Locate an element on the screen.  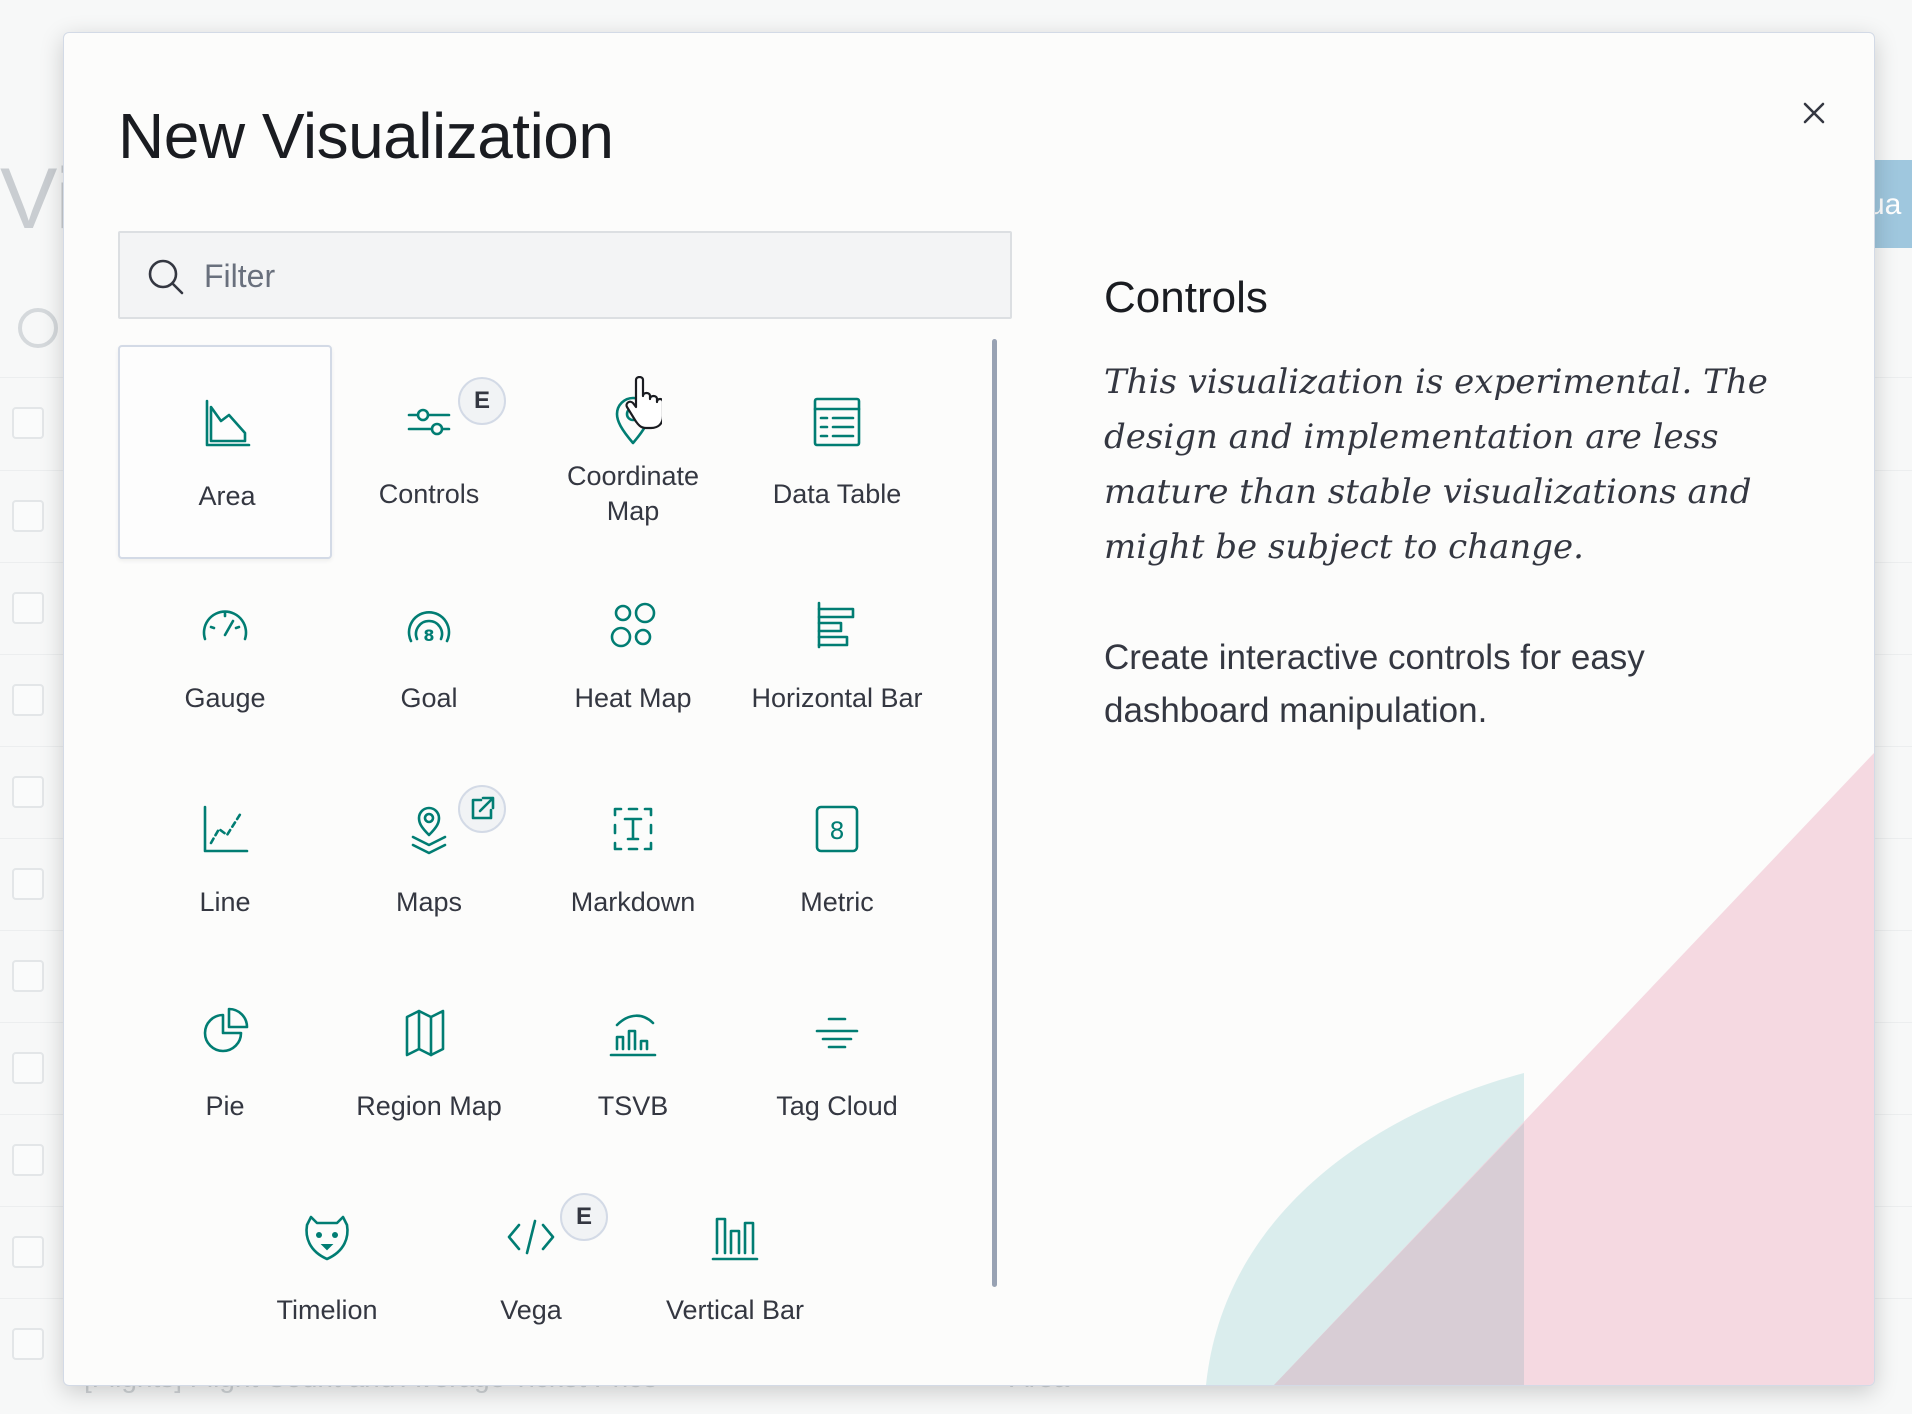
metric-icon: 8 is located at coordinates (837, 829).